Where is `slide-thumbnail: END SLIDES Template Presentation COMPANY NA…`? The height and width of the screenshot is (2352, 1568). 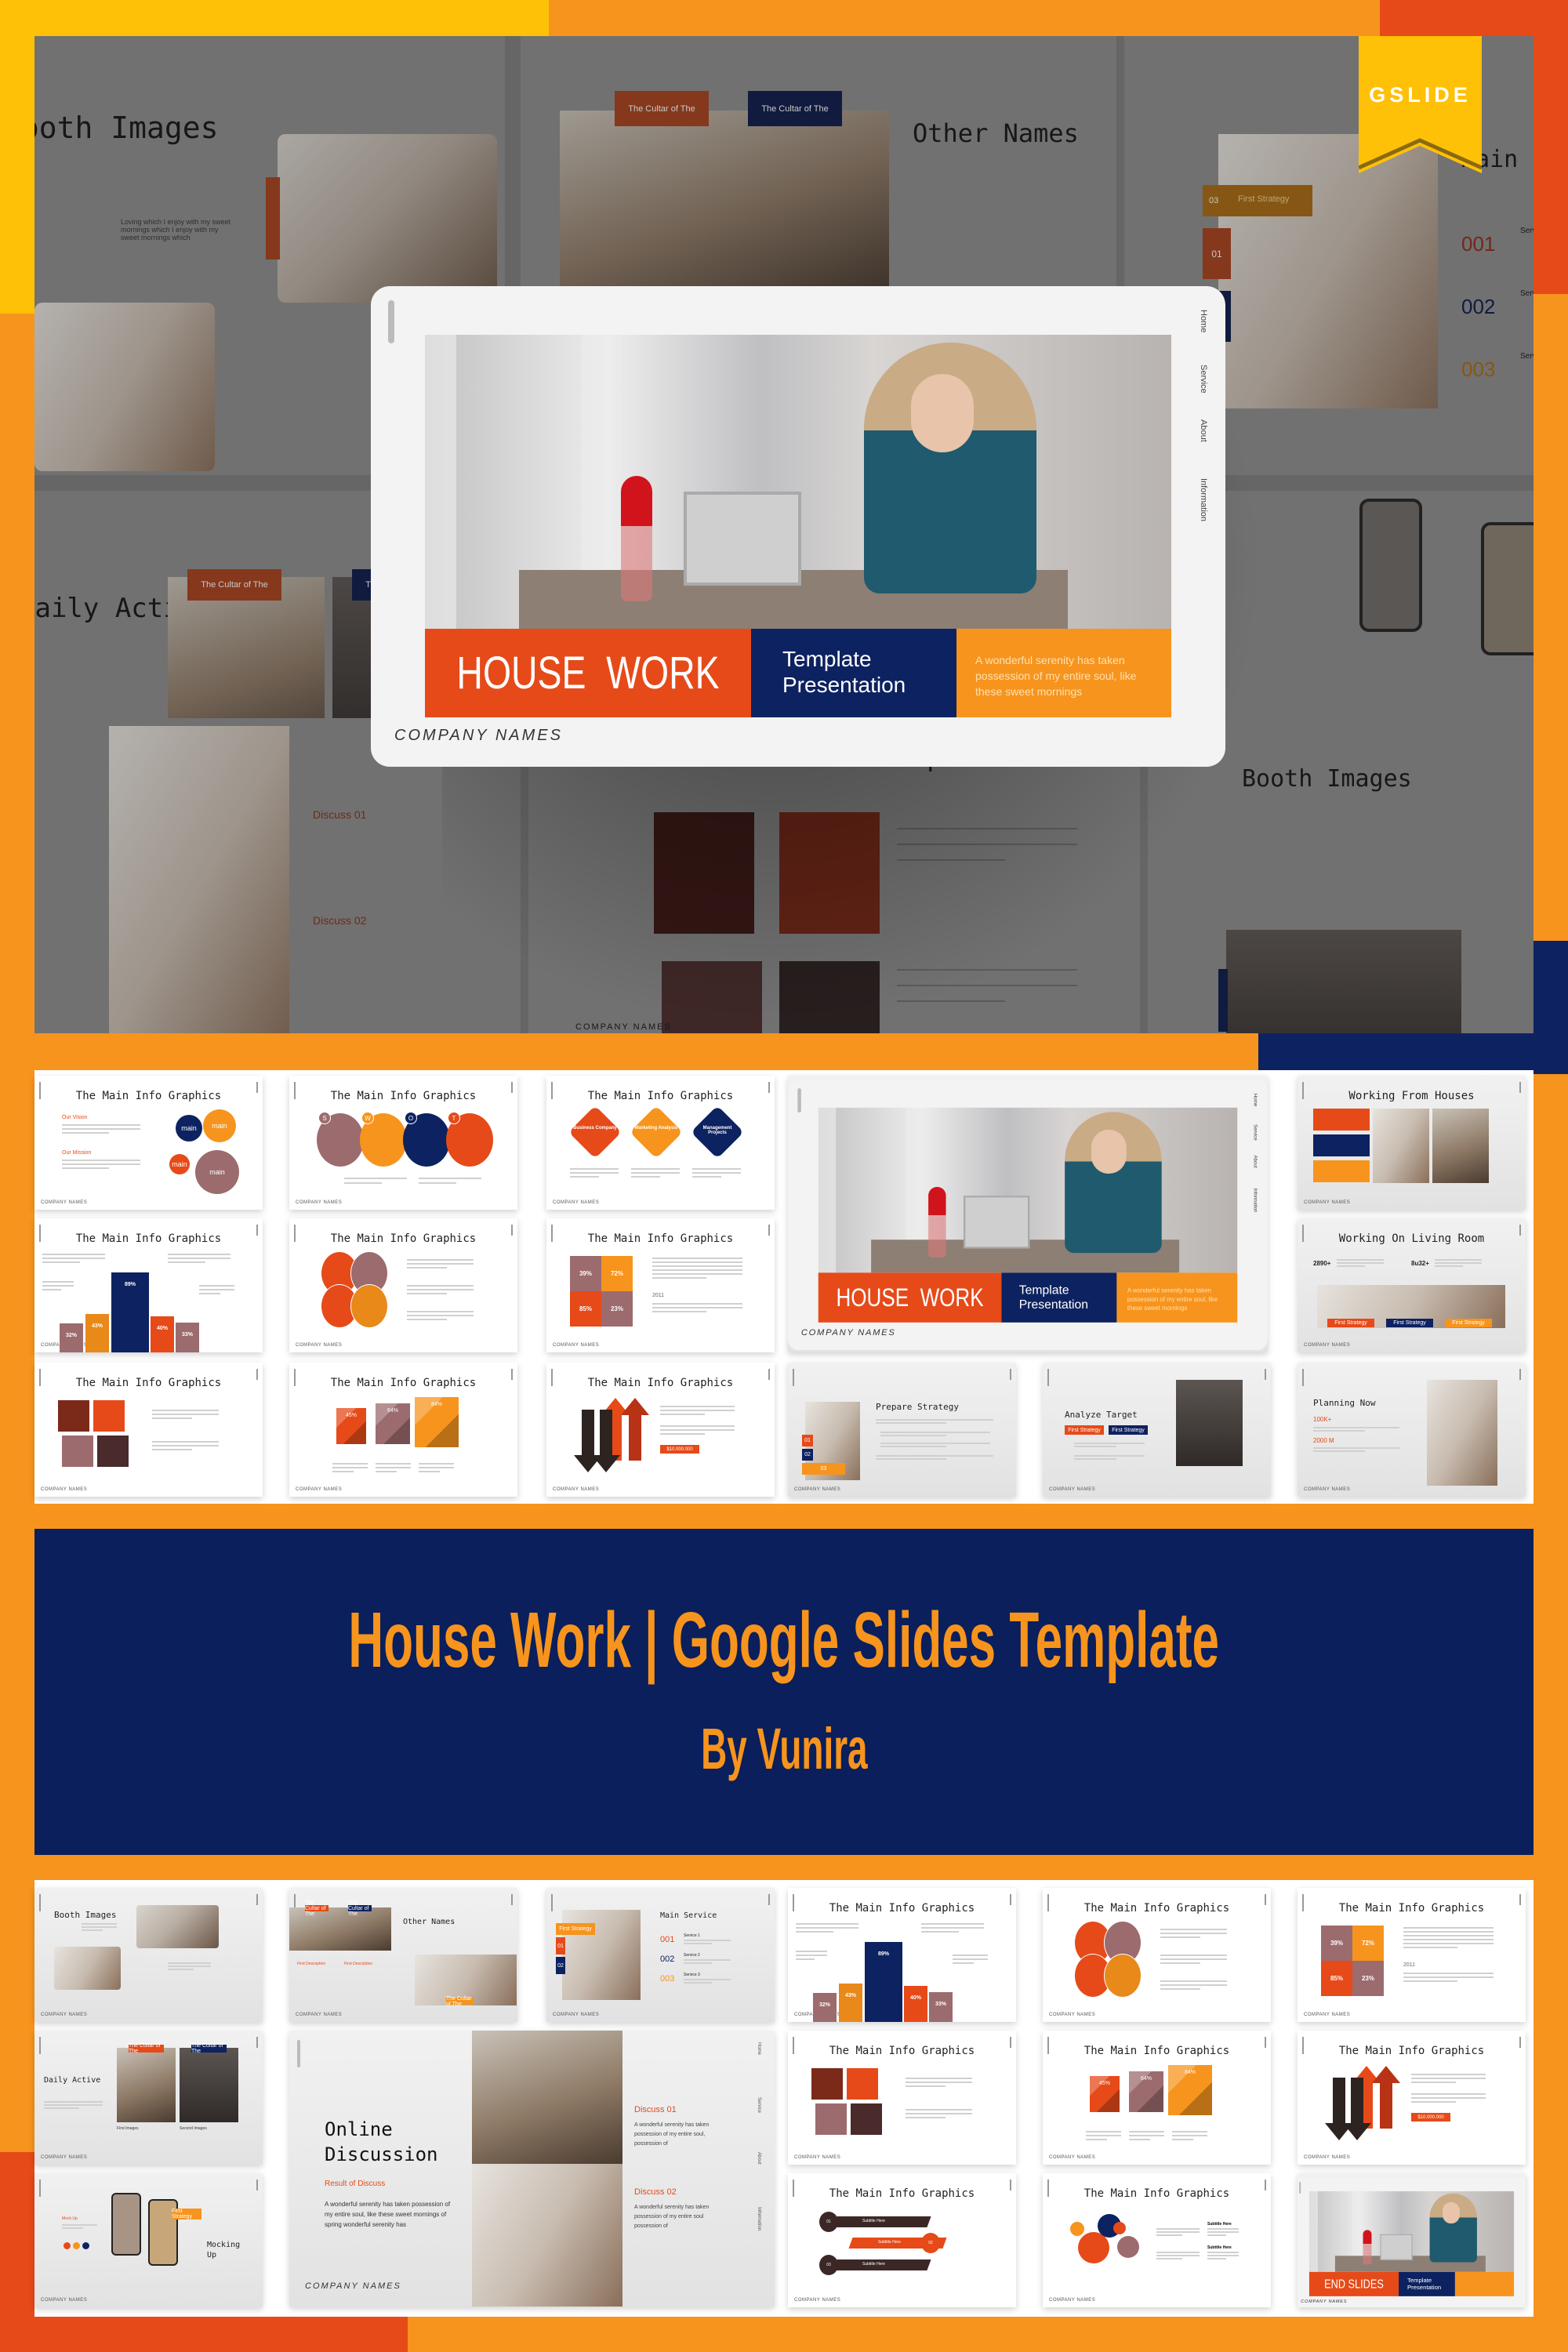 slide-thumbnail: END SLIDES Template Presentation COMPANY NA… is located at coordinates (1412, 2240).